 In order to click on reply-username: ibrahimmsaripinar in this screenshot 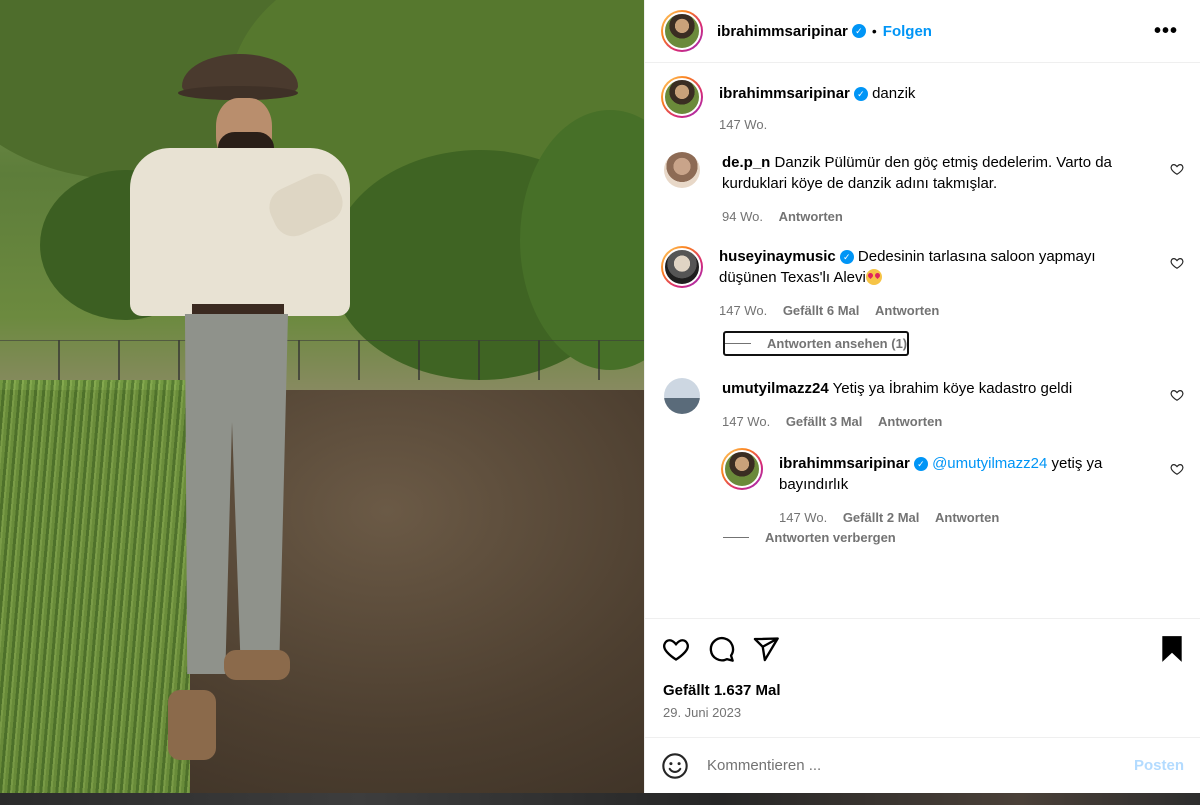, I will do `click(844, 463)`.